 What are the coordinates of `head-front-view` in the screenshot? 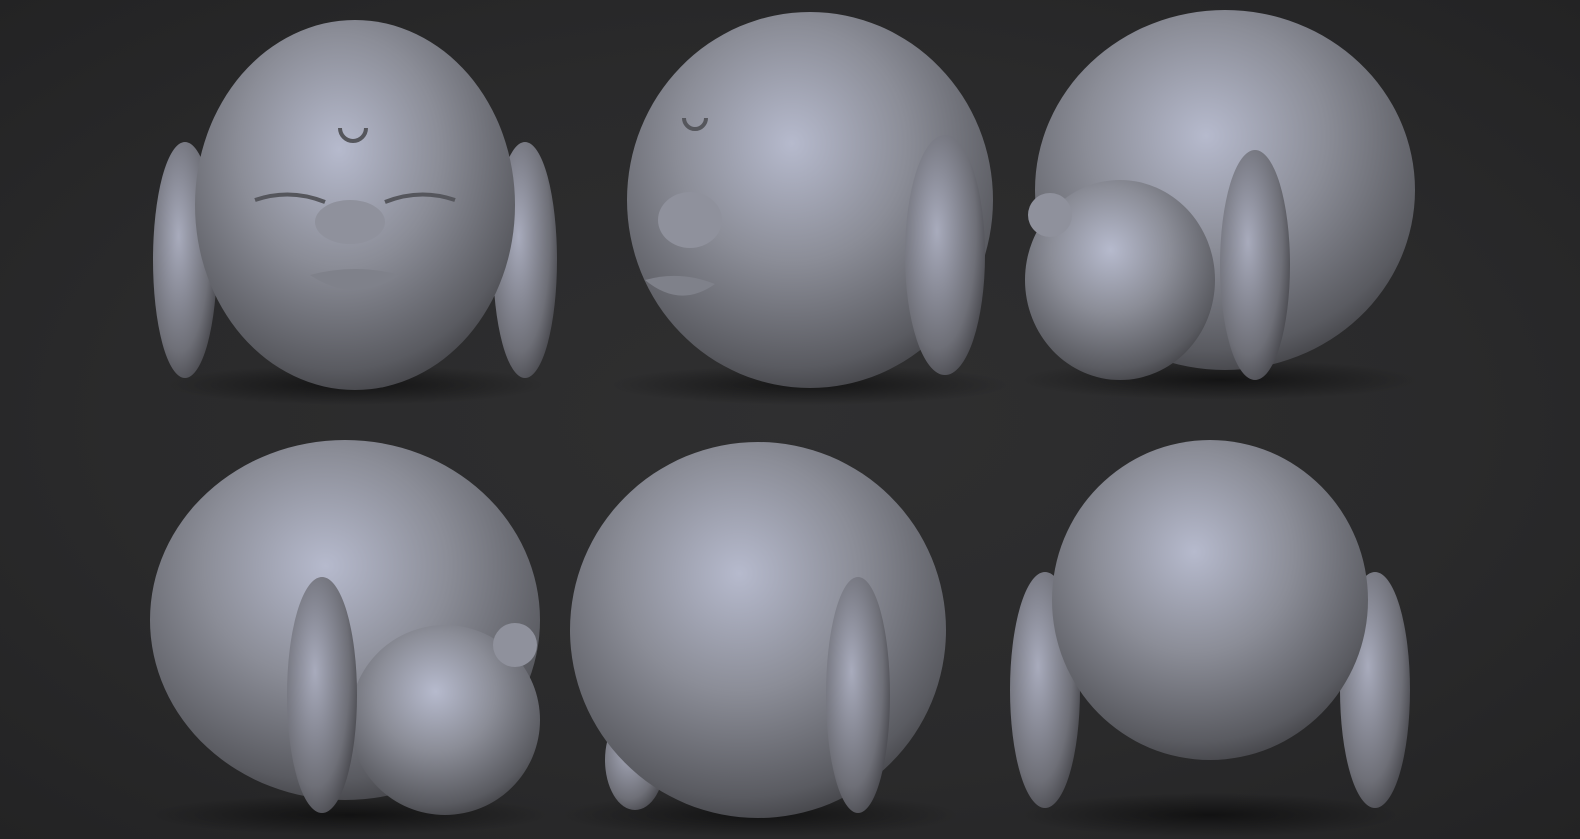 It's located at (355, 212).